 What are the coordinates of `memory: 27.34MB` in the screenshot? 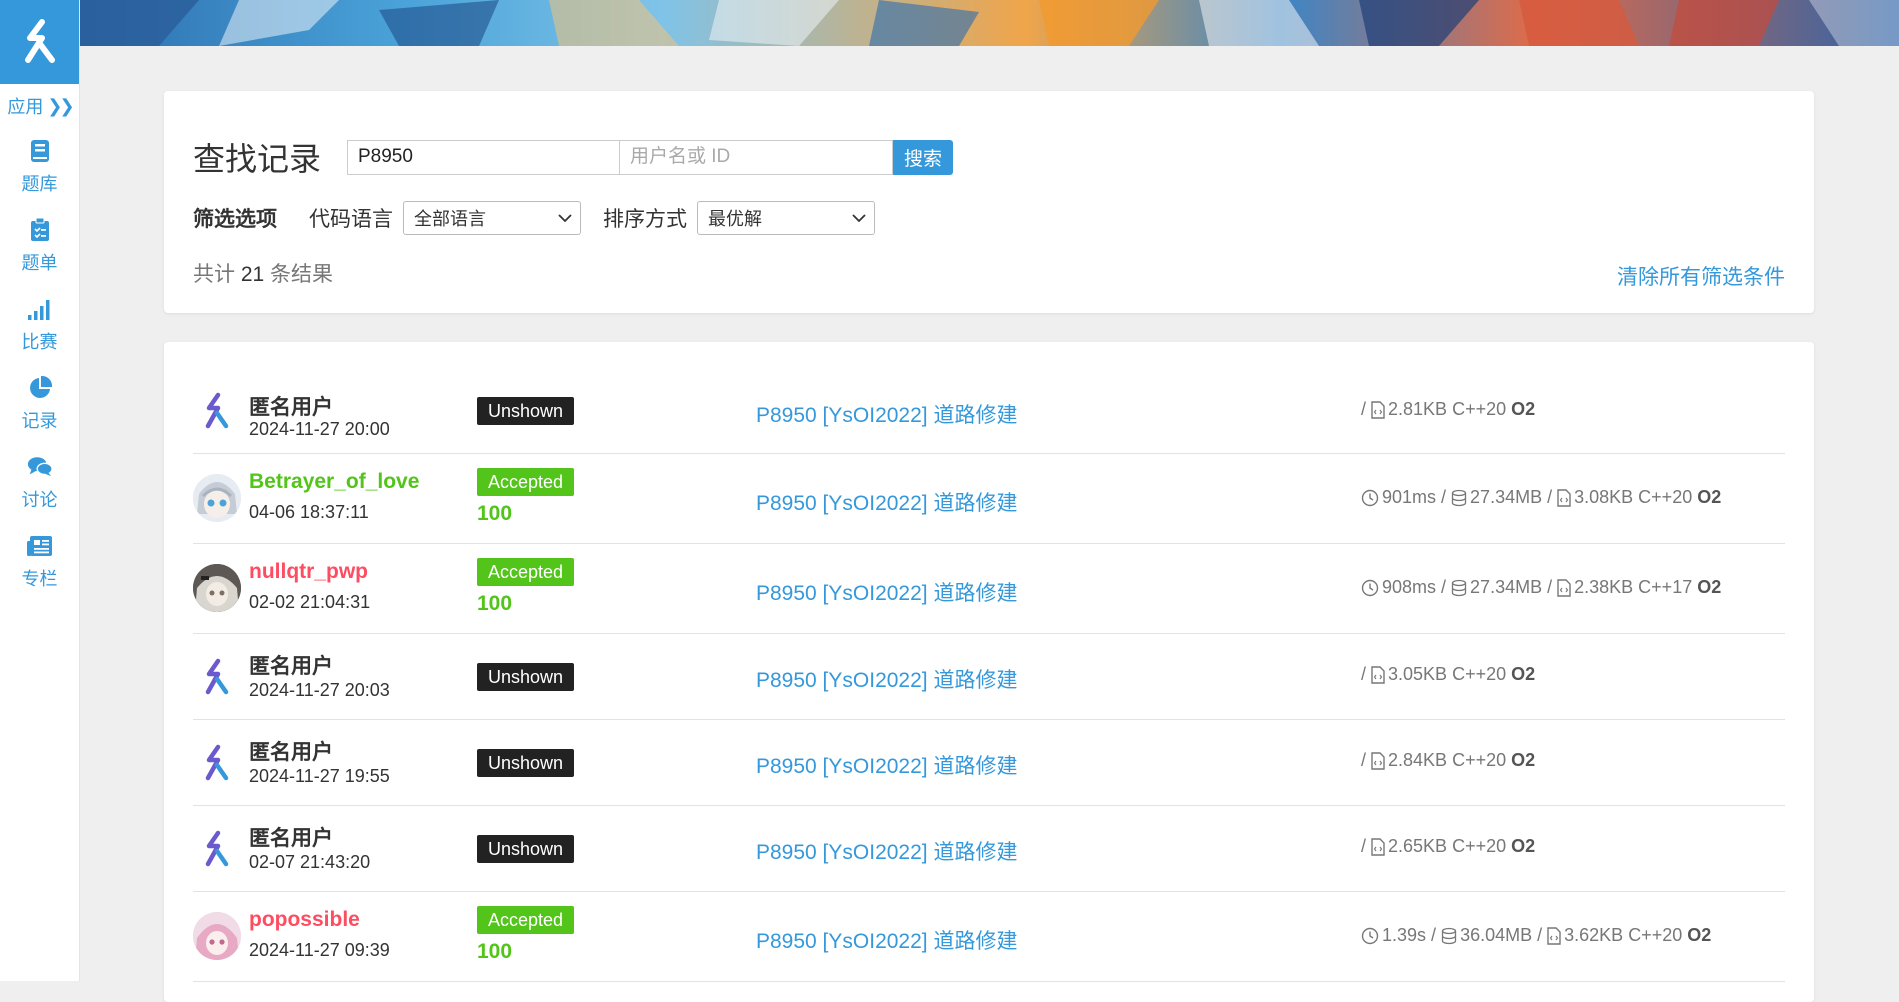 It's located at (1506, 497).